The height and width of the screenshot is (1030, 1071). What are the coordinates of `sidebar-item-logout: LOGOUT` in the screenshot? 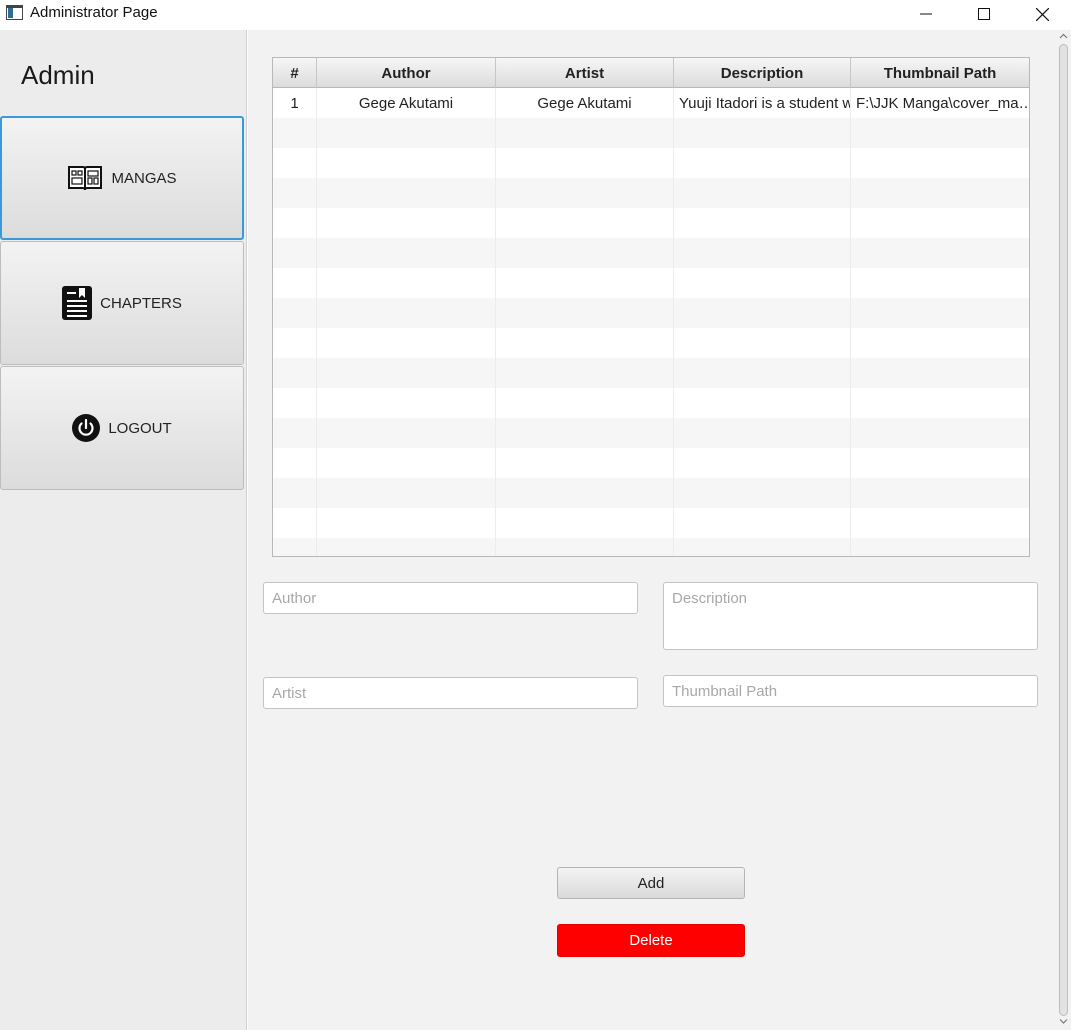 It's located at (122, 428).